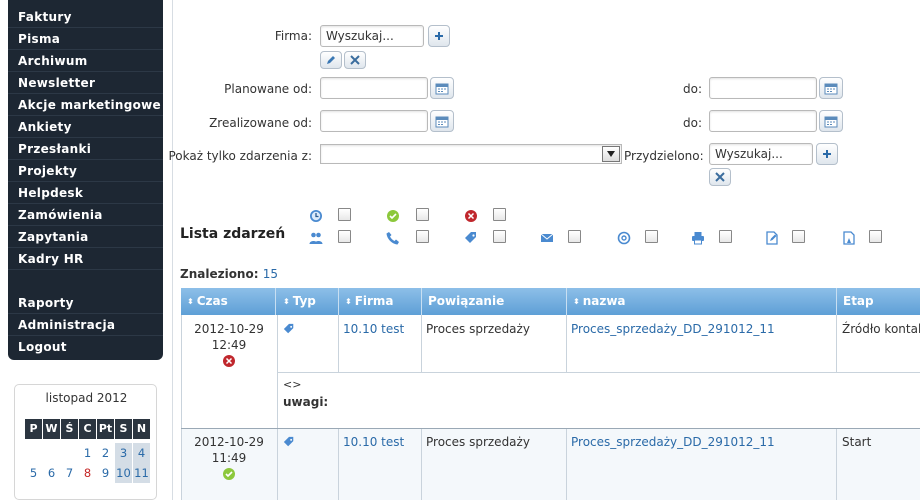 This screenshot has width=920, height=500. Describe the element at coordinates (374, 121) in the screenshot. I see `zrealizowane-od-field` at that location.